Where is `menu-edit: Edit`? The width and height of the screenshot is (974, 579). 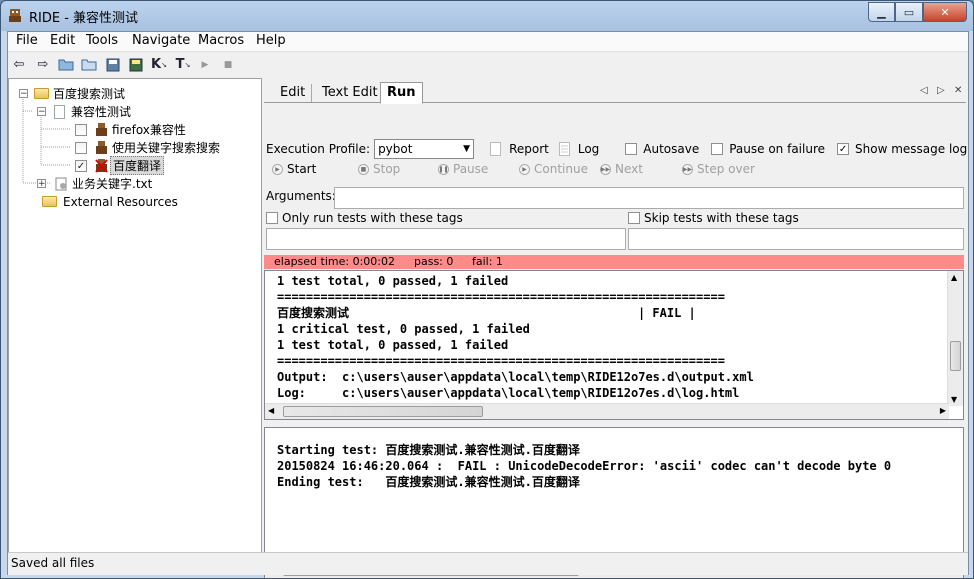 menu-edit: Edit is located at coordinates (62, 40).